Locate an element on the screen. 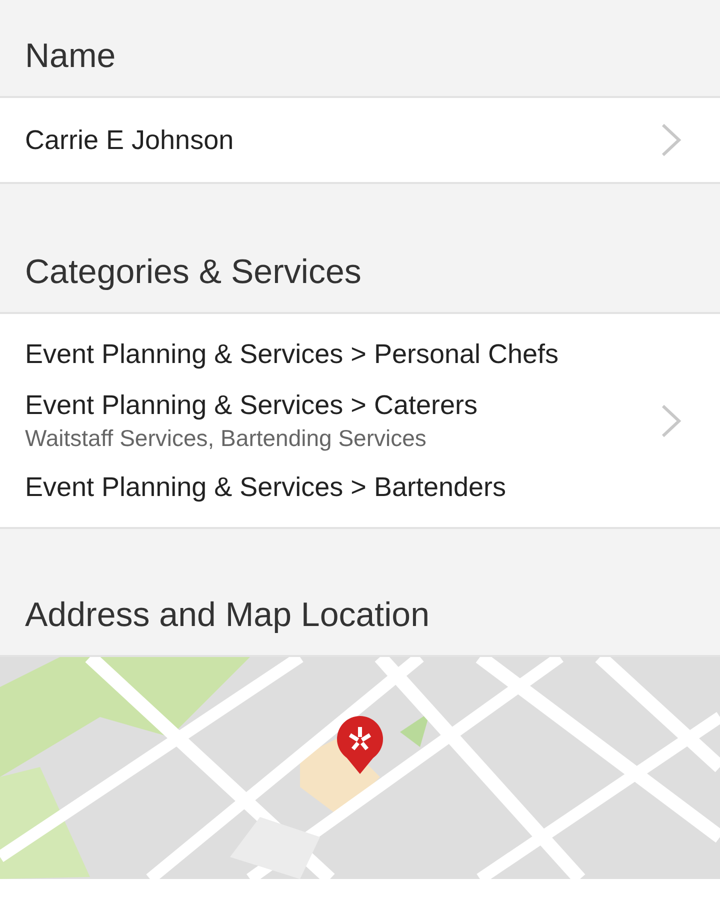 The height and width of the screenshot is (900, 720). section-heading: Address and Map Location is located at coordinates (227, 615).